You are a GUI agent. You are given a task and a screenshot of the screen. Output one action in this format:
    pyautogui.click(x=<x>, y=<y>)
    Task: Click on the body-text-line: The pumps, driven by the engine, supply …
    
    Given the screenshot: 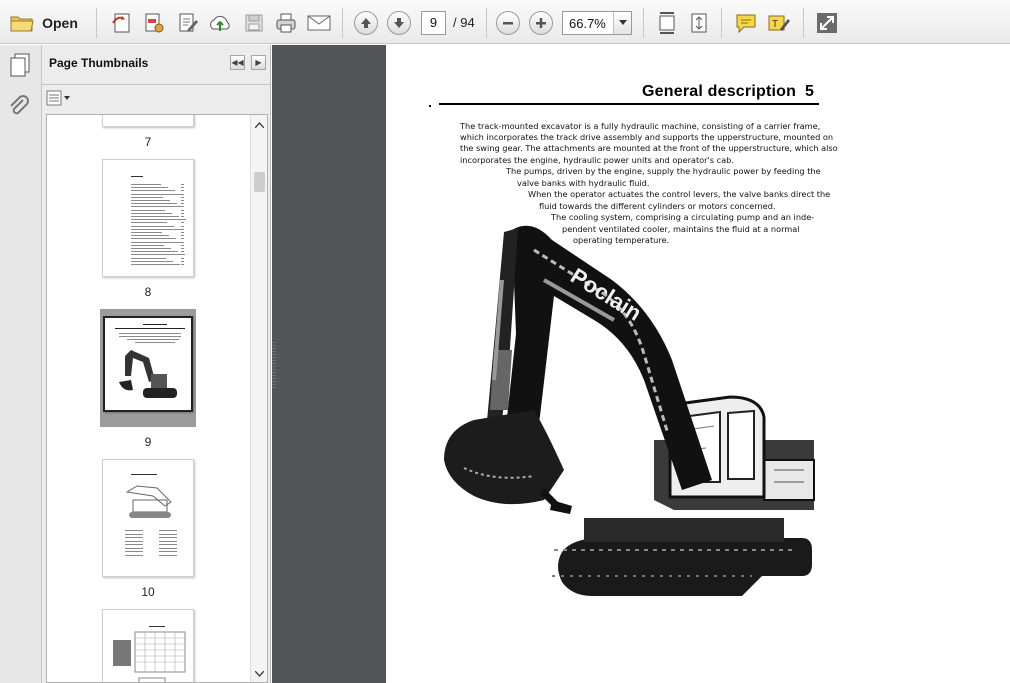 What is the action you would take?
    pyautogui.click(x=663, y=171)
    